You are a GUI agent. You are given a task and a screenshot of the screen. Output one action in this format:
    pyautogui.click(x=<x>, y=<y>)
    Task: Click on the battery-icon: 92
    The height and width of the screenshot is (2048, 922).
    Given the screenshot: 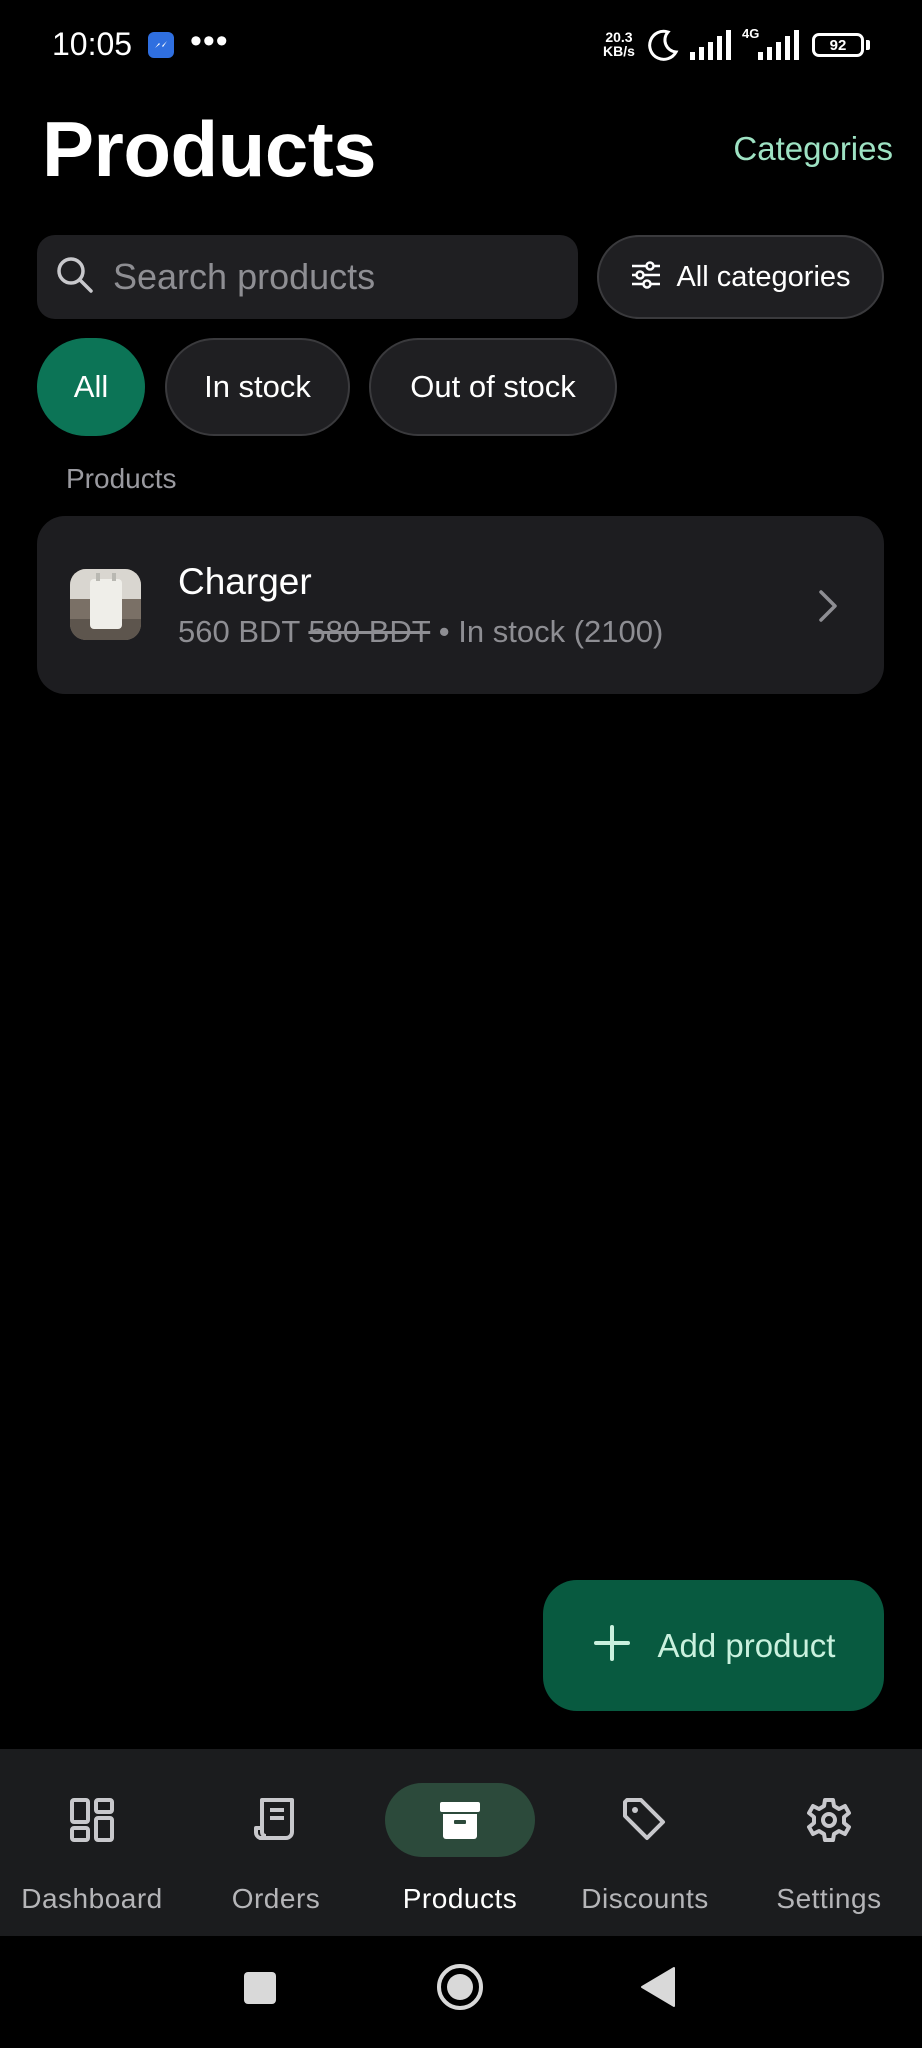 What is the action you would take?
    pyautogui.click(x=838, y=45)
    